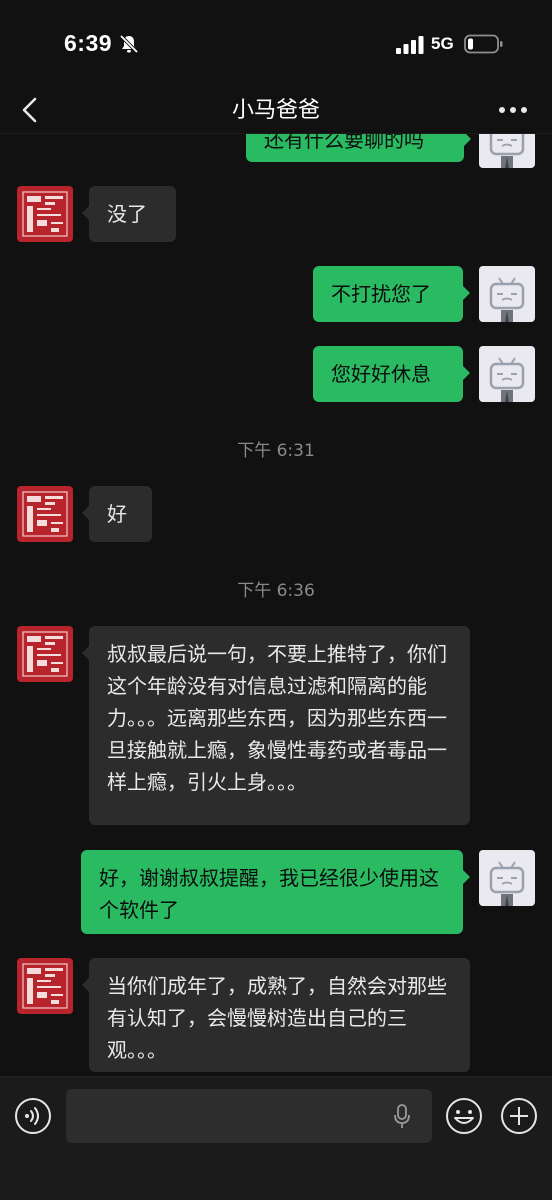 This screenshot has width=552, height=1200. What do you see at coordinates (358, 148) in the screenshot?
I see `message-bubble: 还有什么要聊的吗` at bounding box center [358, 148].